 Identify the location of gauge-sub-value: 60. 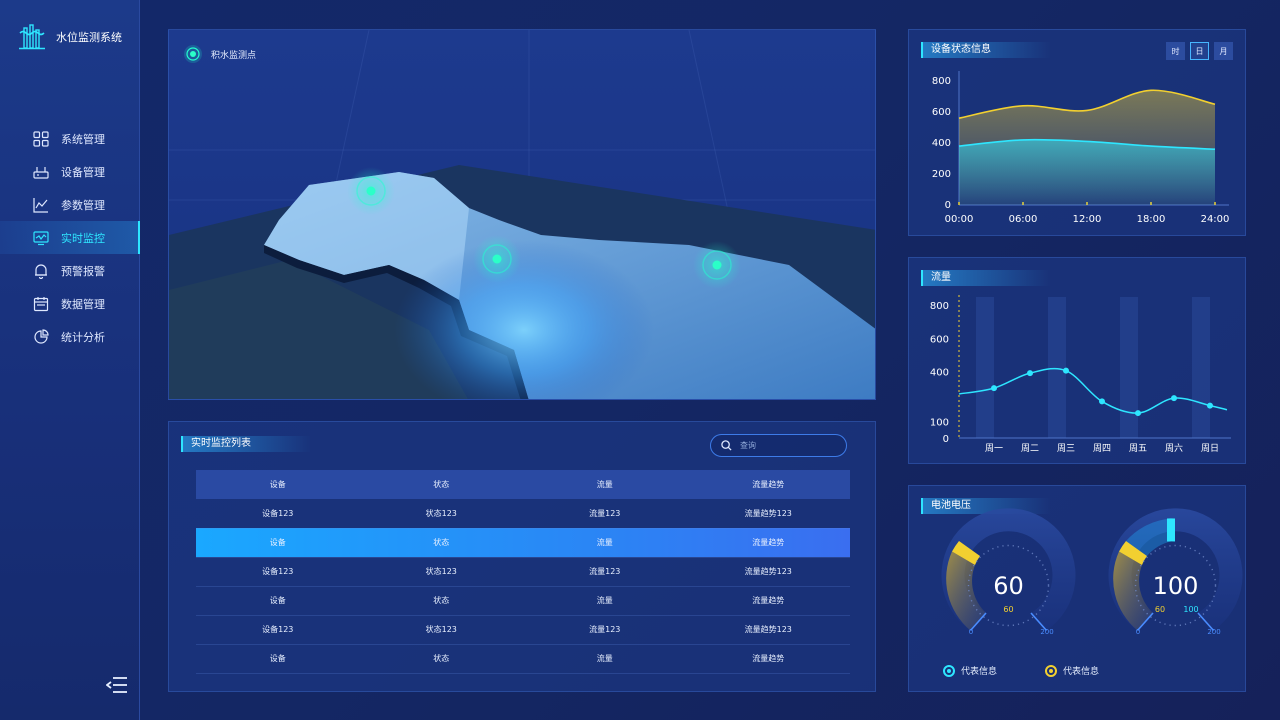
(1160, 609).